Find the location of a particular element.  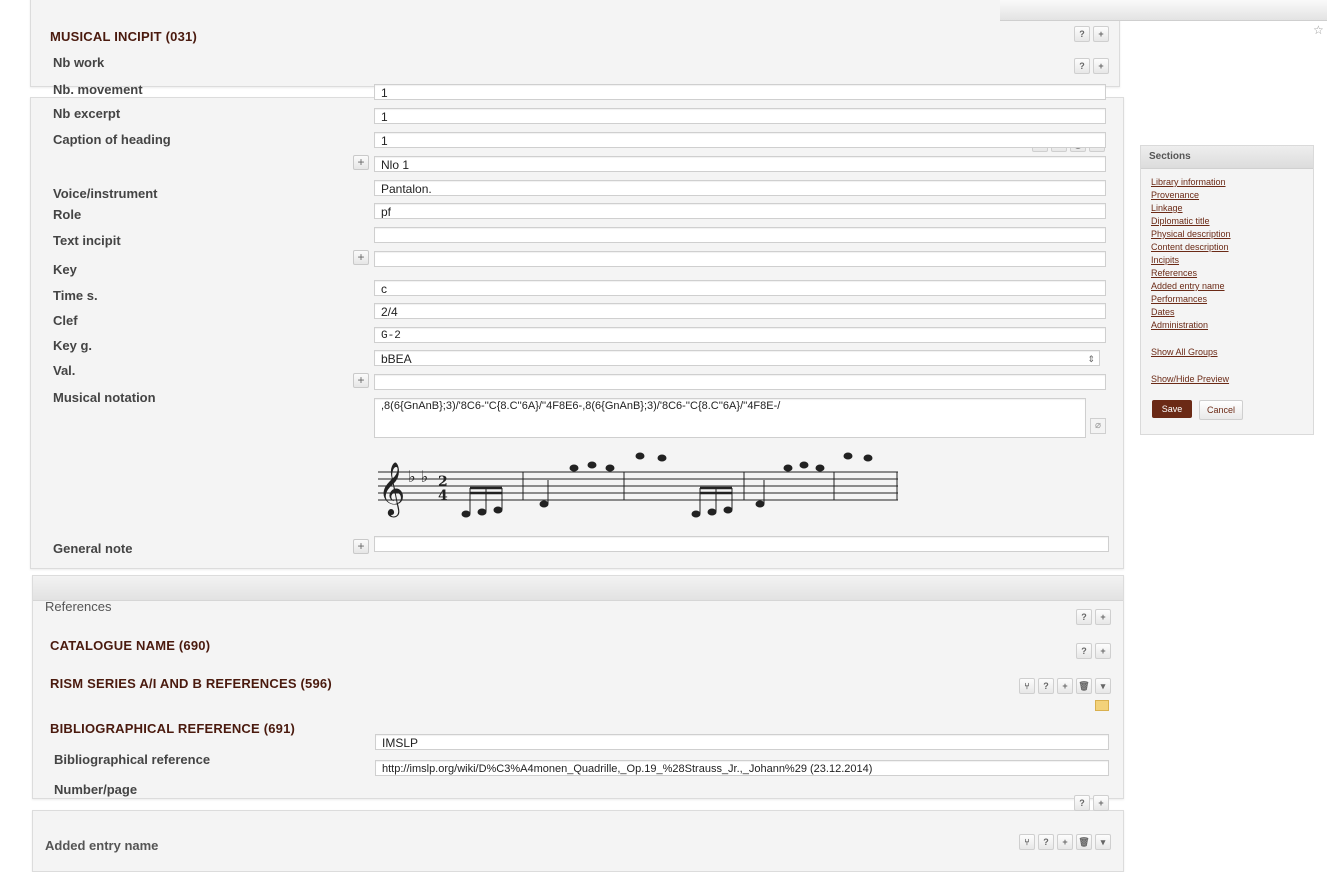

notation-label: Musical notation is located at coordinates (104, 397).